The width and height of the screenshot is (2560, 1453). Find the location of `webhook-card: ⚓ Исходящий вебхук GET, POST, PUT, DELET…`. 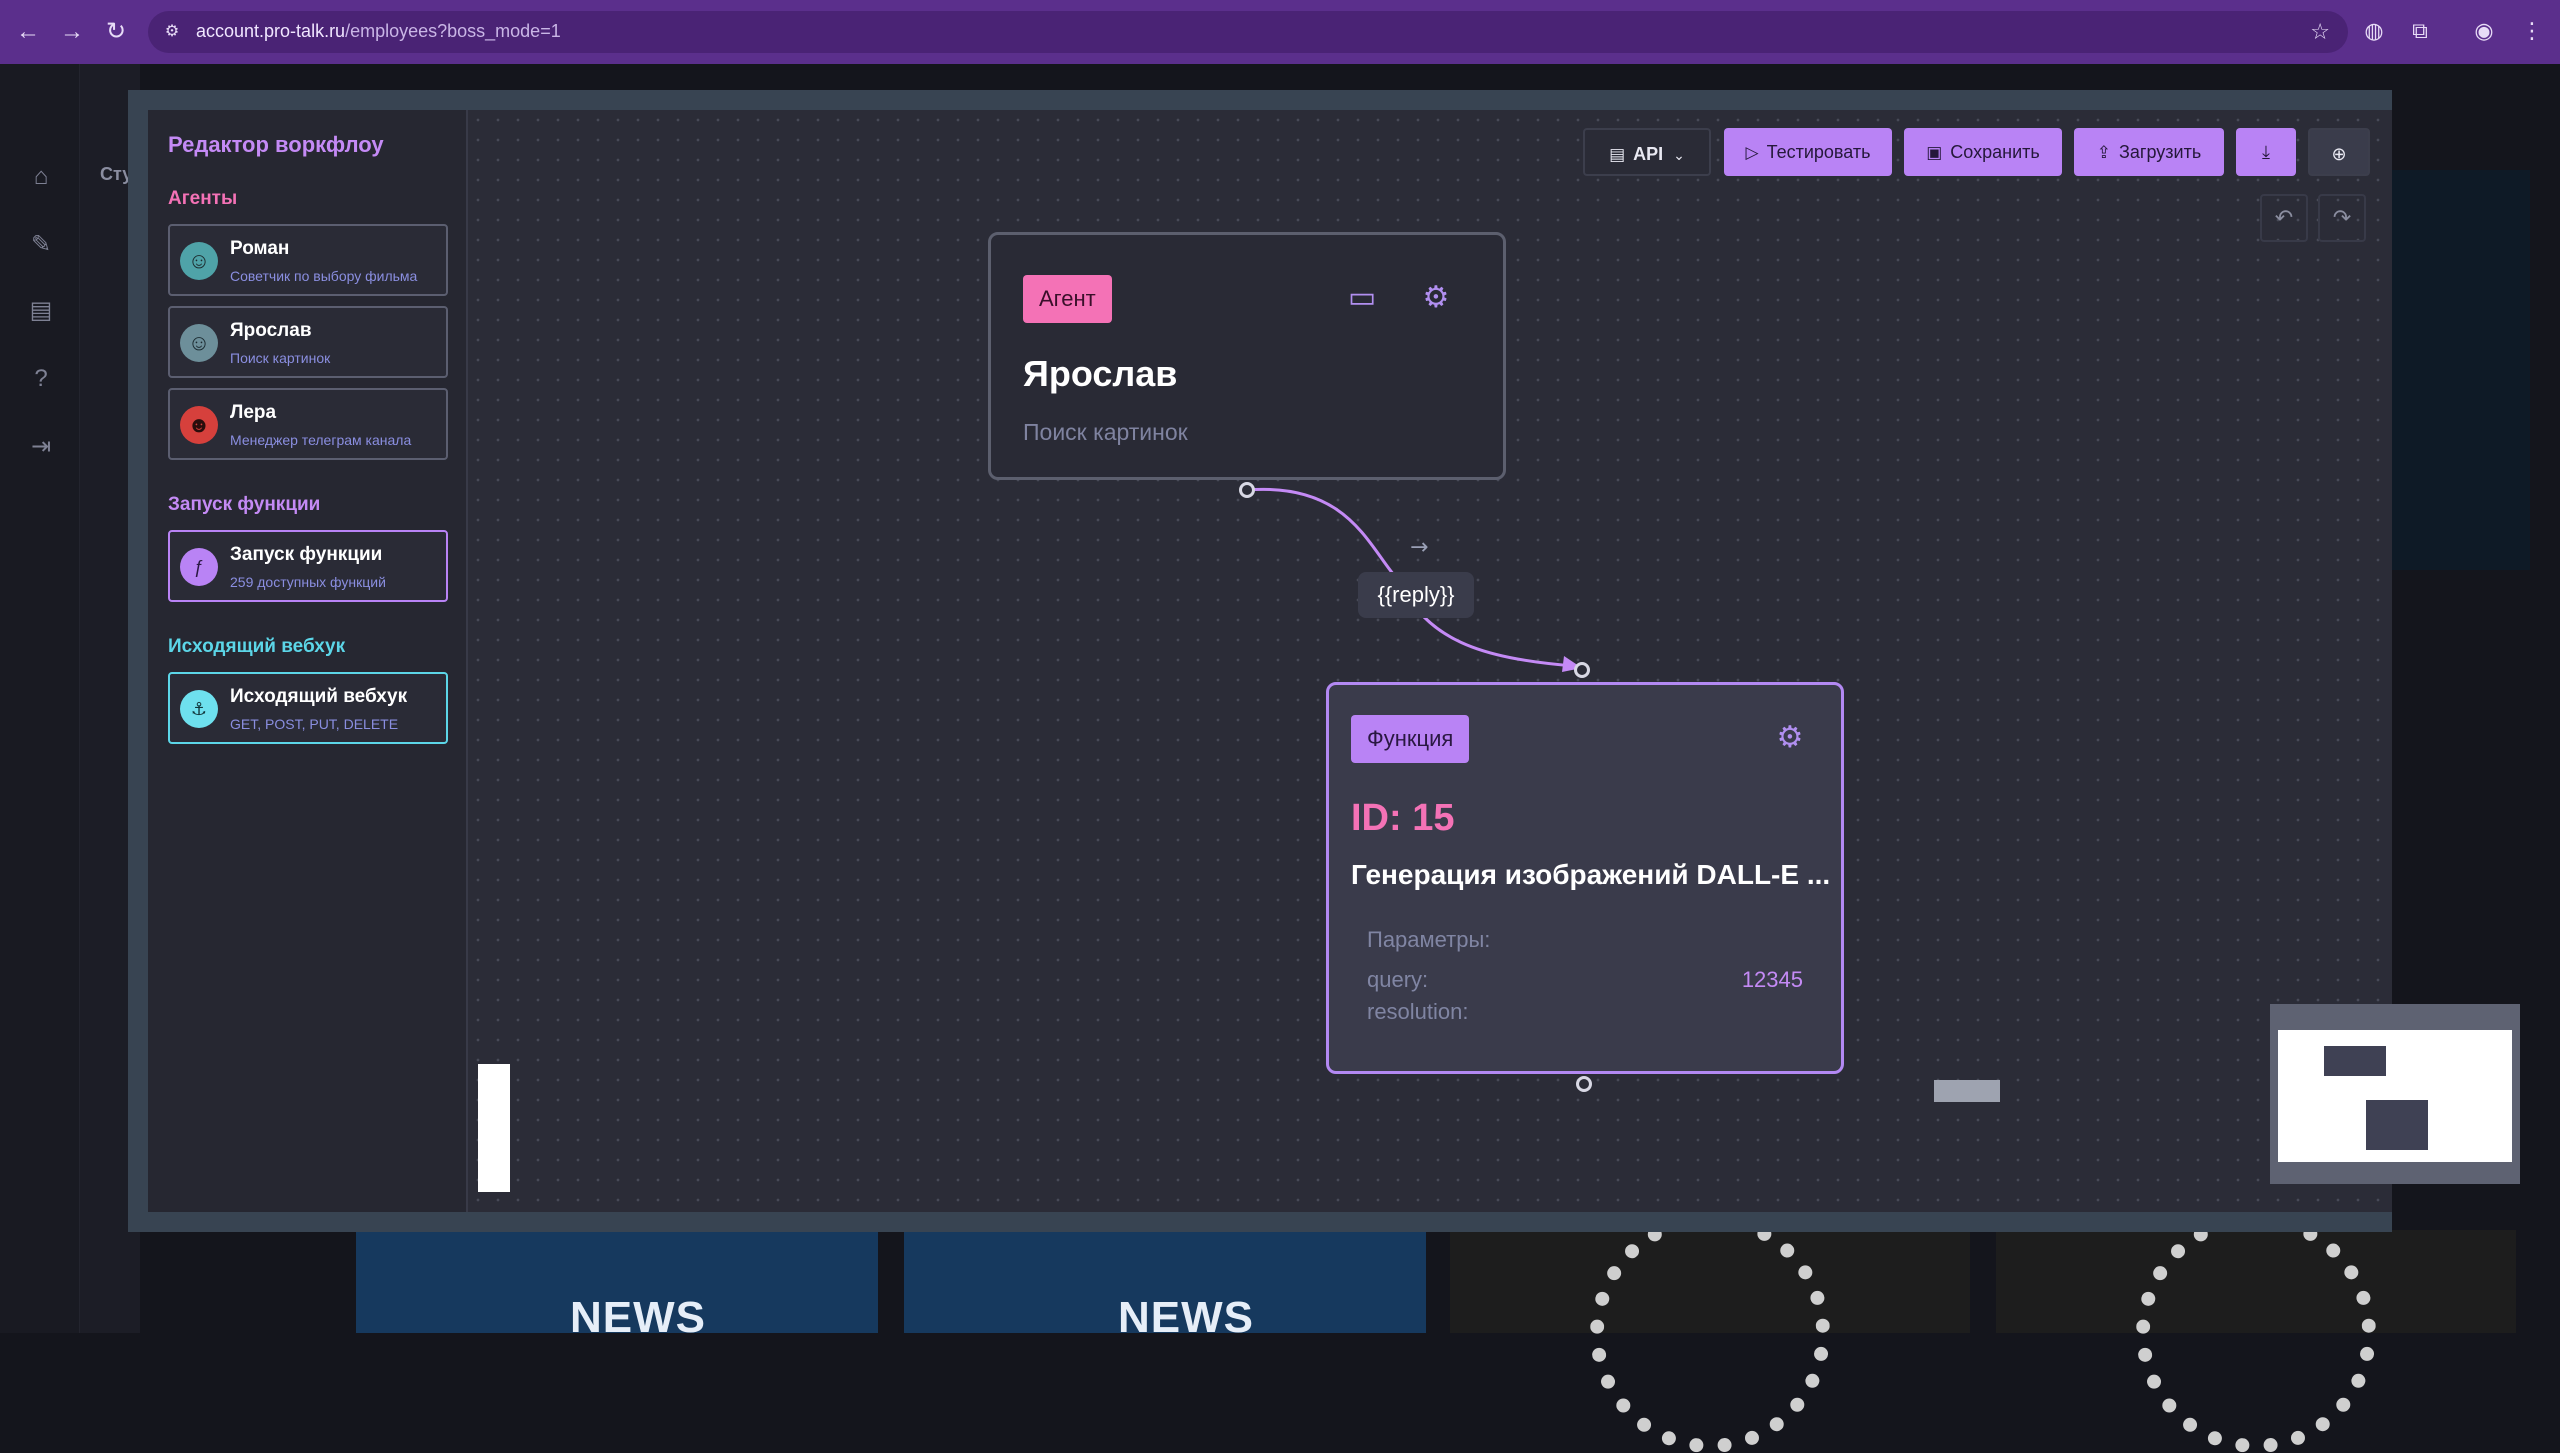

webhook-card: ⚓ Исходящий вебхук GET, POST, PUT, DELET… is located at coordinates (308, 708).